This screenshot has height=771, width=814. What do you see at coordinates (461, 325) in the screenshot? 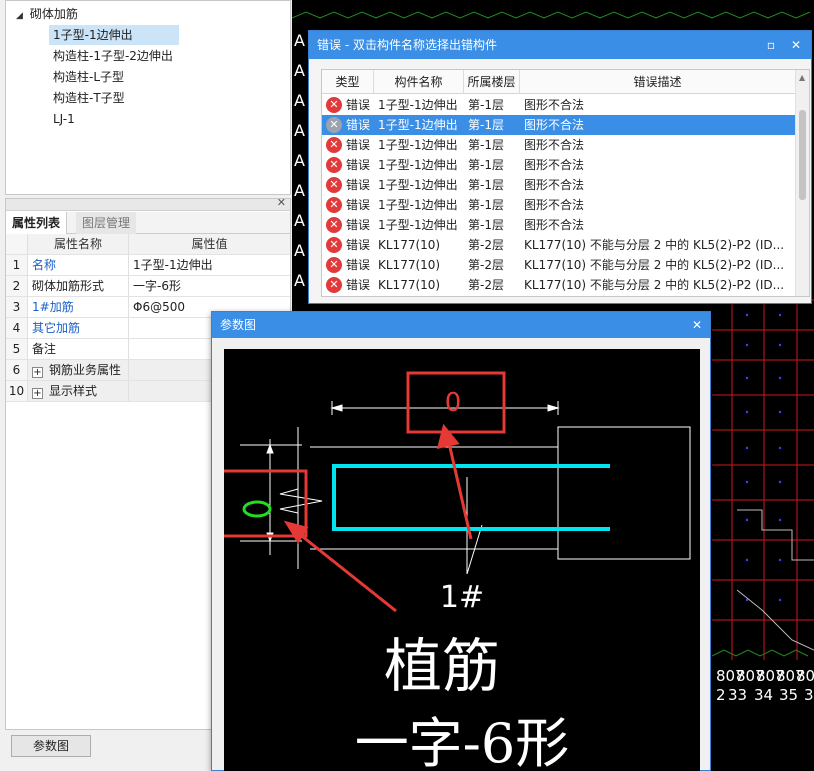
I see `param-dialog-titlebar: 参数图 ✕` at bounding box center [461, 325].